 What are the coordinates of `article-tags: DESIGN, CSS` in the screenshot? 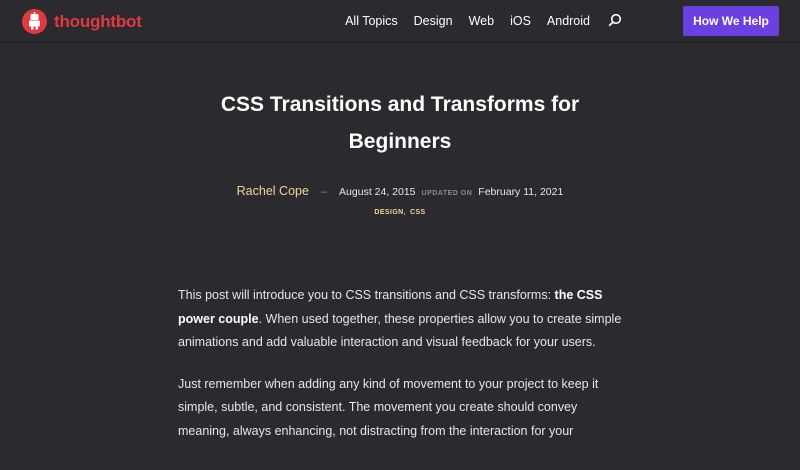 It's located at (400, 212).